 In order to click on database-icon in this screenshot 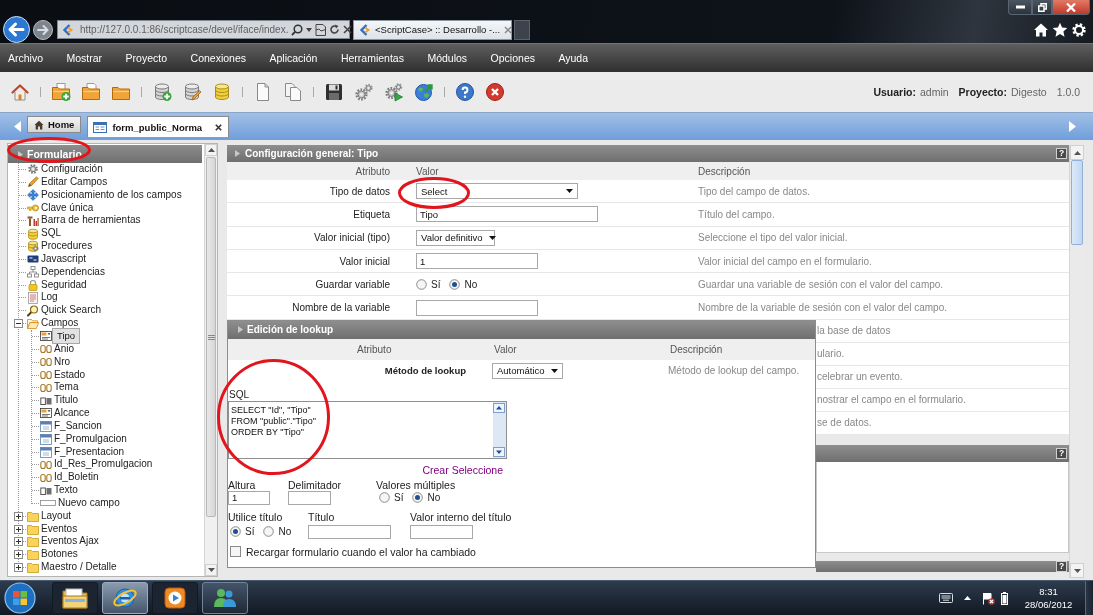, I will do `click(222, 92)`.